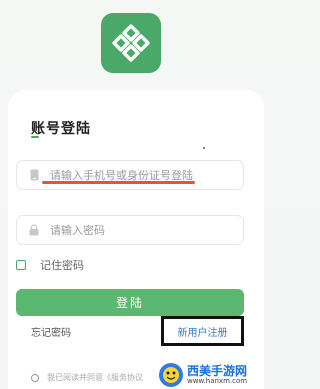 The width and height of the screenshot is (320, 389). What do you see at coordinates (217, 380) in the screenshot?
I see `watermark-url: www.hanxm.com` at bounding box center [217, 380].